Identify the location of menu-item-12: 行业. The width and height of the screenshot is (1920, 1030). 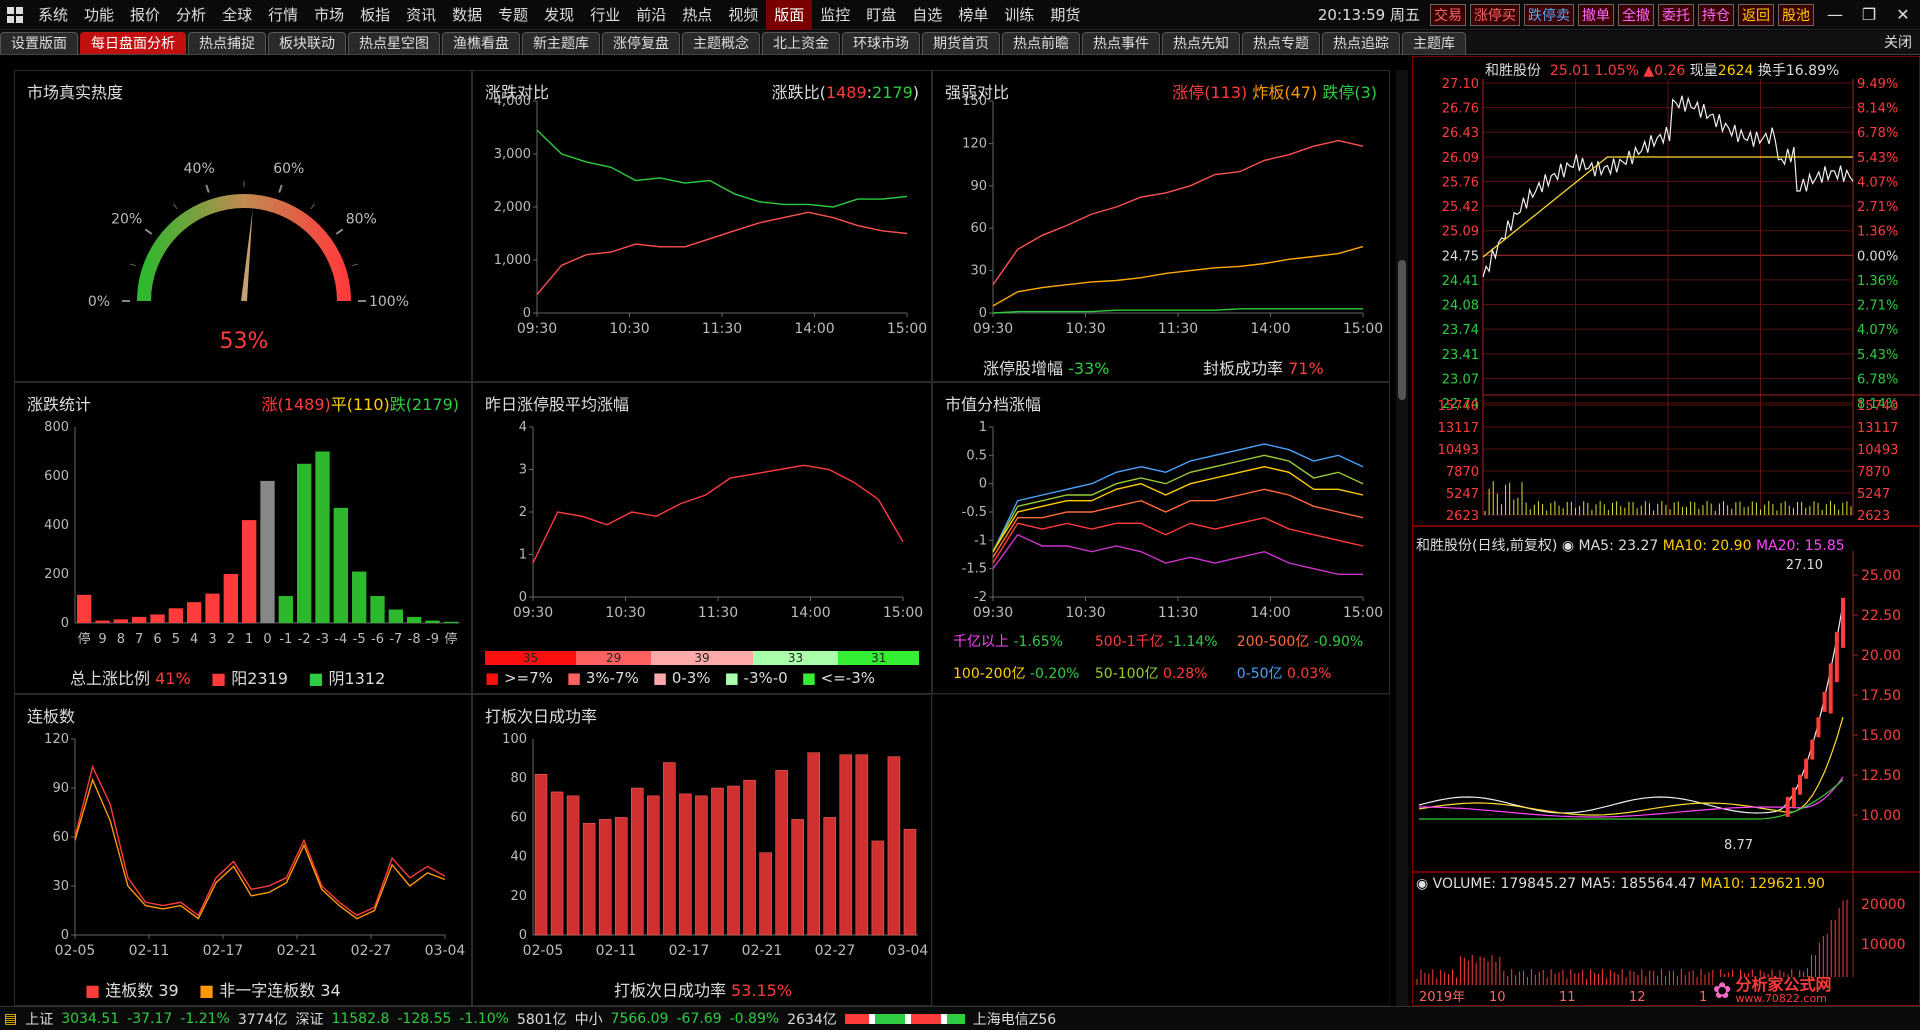
(605, 15).